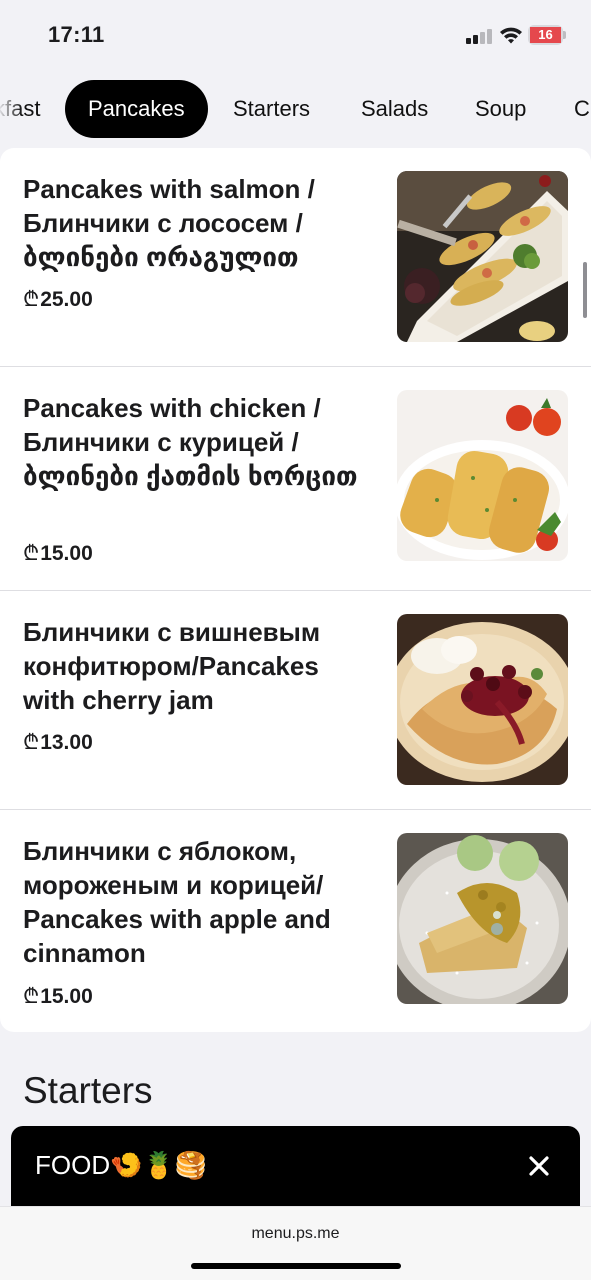 This screenshot has width=591, height=1280. I want to click on status-bar: 17:11 16, so click(295, 35).